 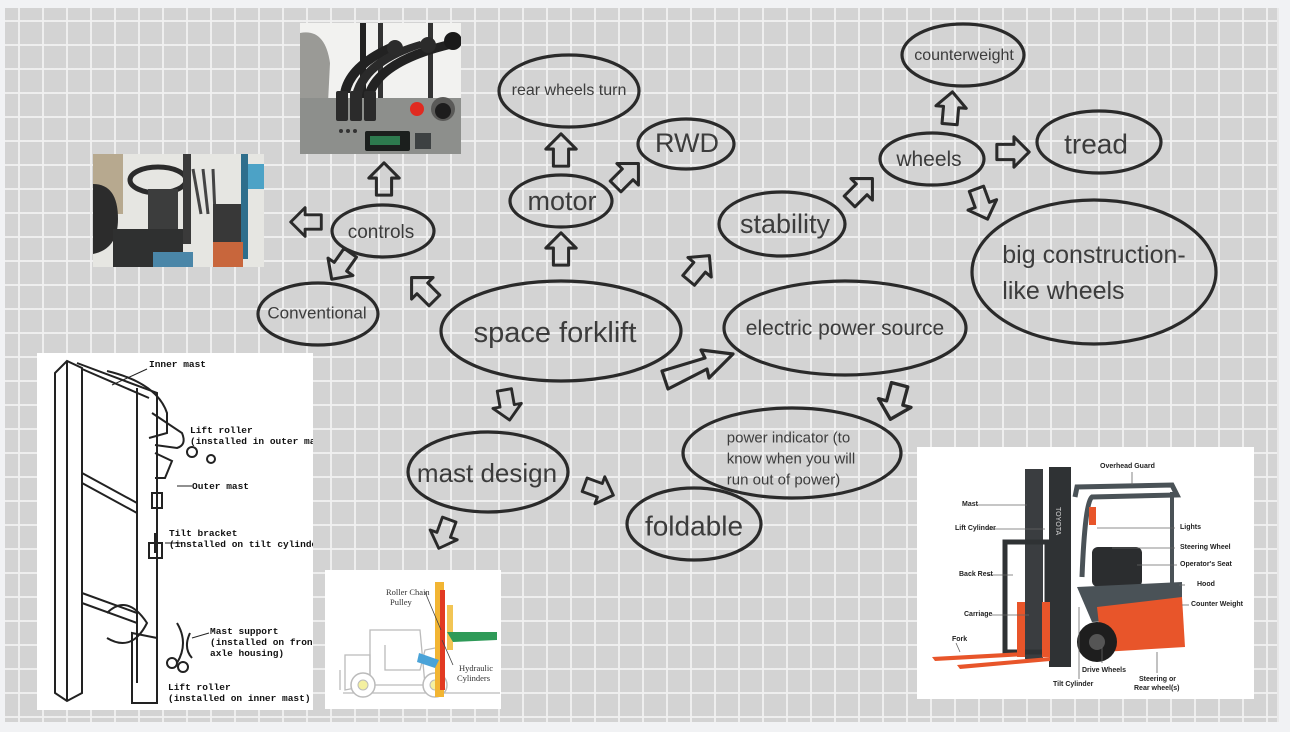 What do you see at coordinates (964, 56) in the screenshot?
I see `node-counterweight: counterweight` at bounding box center [964, 56].